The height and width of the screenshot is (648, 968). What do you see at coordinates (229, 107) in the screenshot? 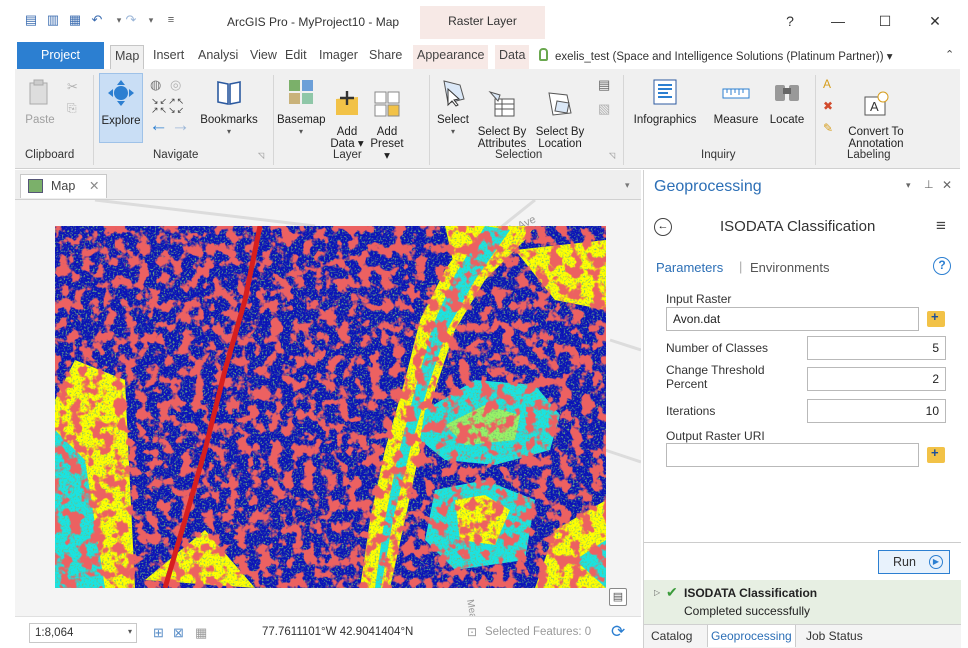
I see `bookmarks-button: Bookmarks ▾` at bounding box center [229, 107].